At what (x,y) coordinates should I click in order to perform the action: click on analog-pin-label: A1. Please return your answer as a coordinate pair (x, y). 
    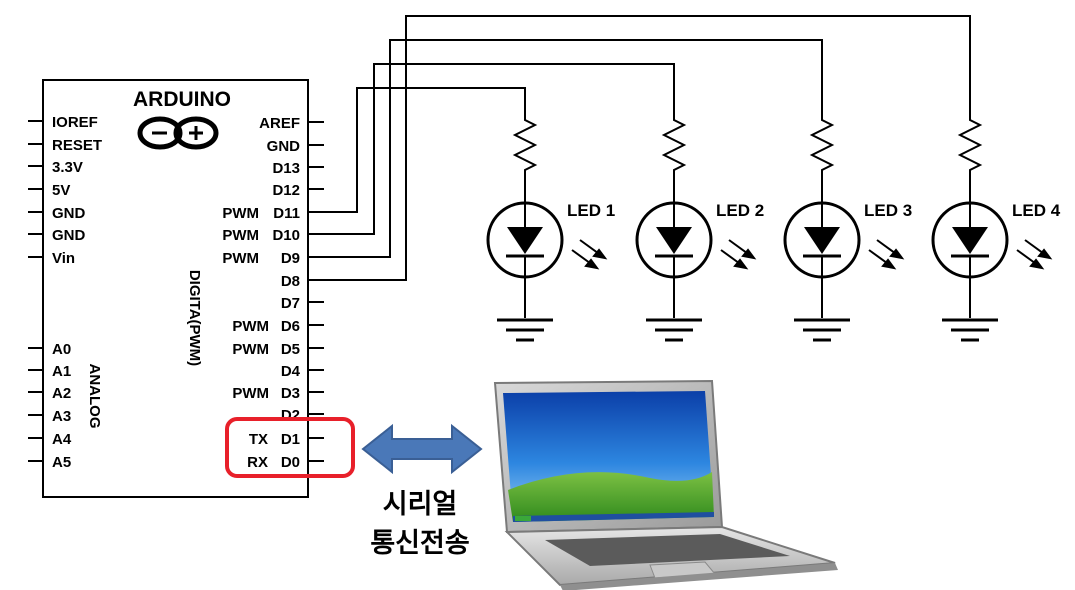
    Looking at the image, I should click on (61, 371).